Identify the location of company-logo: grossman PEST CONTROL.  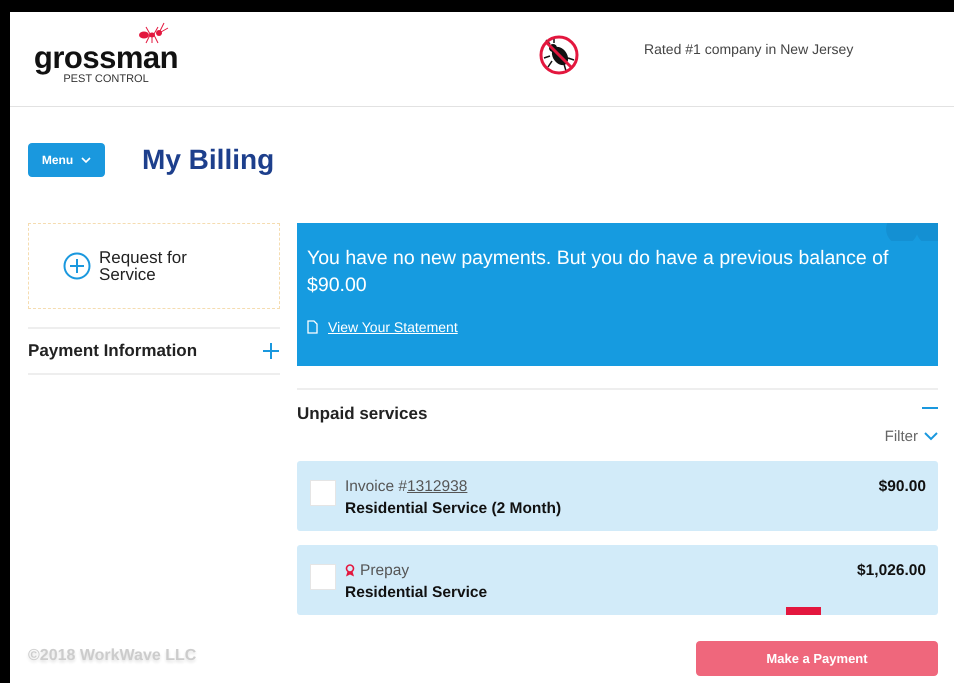
(106, 59).